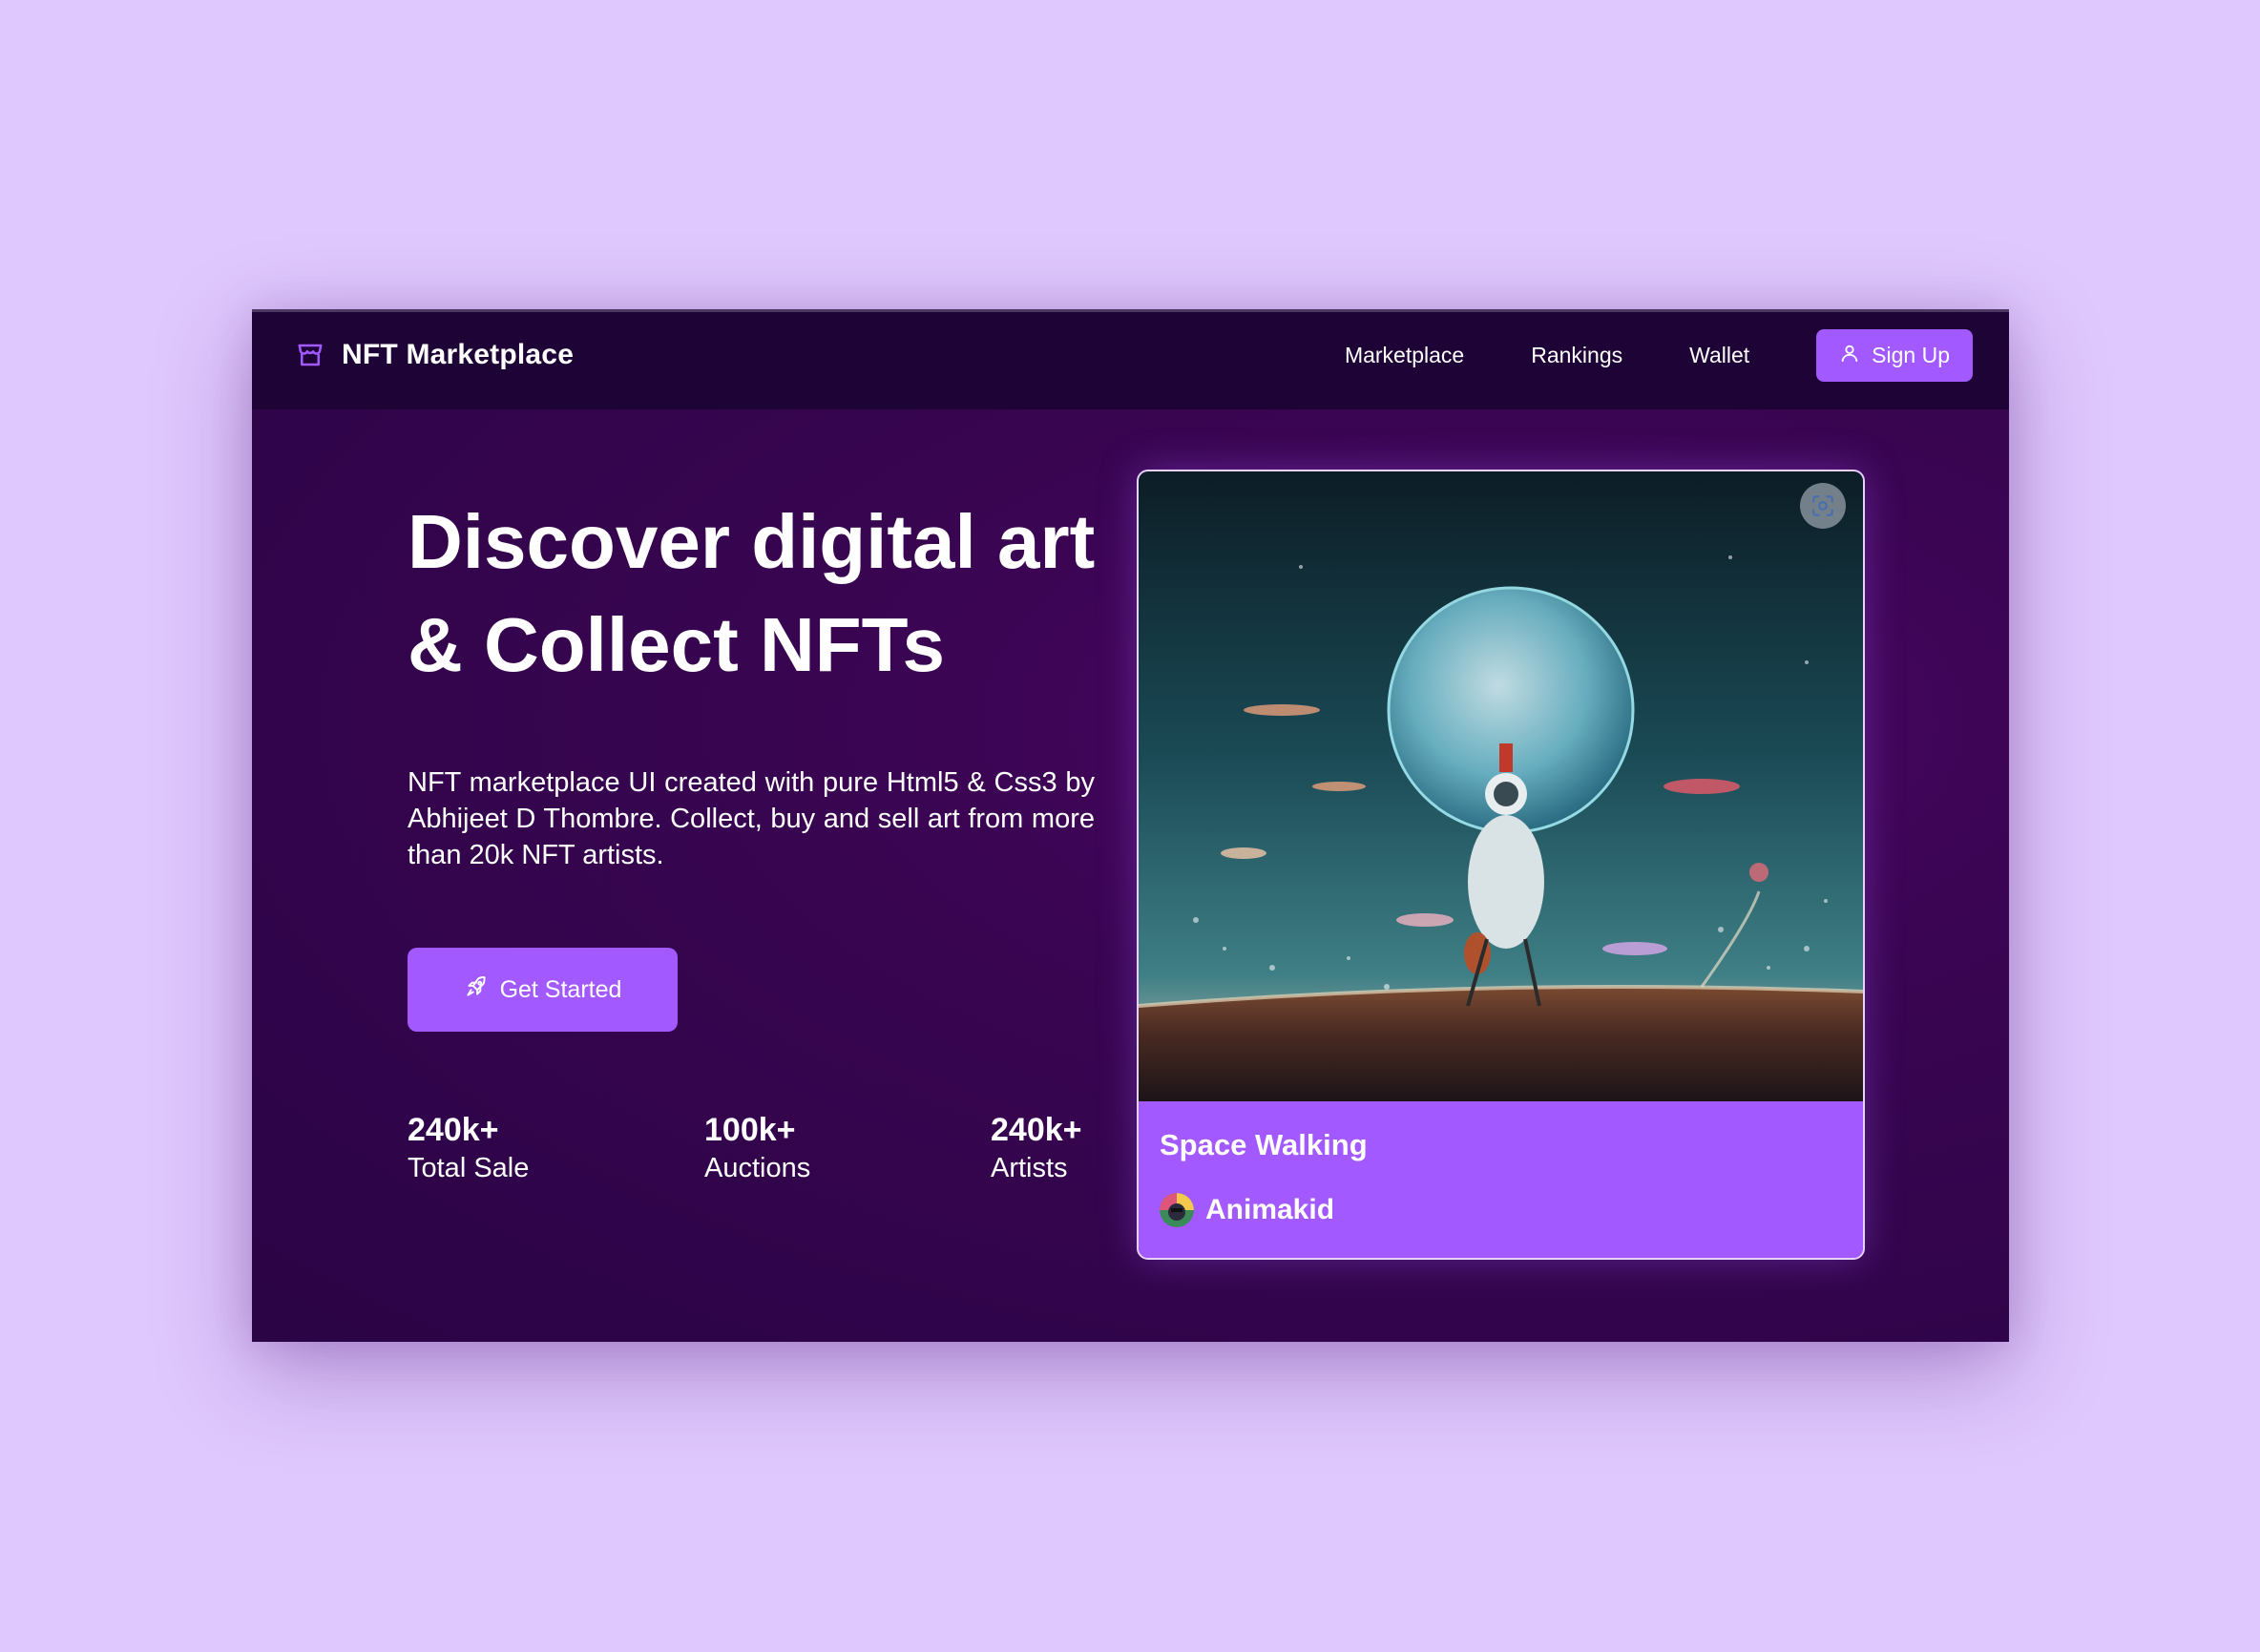 The image size is (2260, 1652). What do you see at coordinates (560, 989) in the screenshot?
I see `get-started-label: Get Started` at bounding box center [560, 989].